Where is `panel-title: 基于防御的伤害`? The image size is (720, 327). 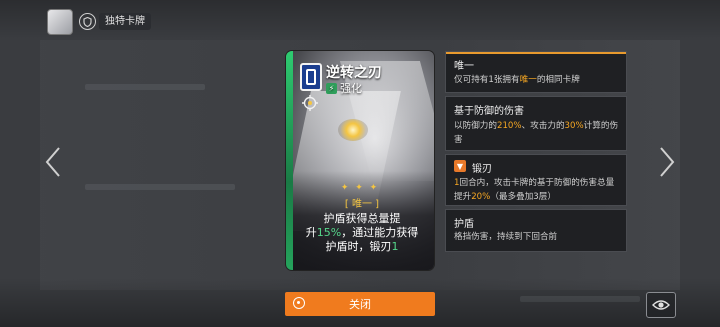
panel-title: 基于防御的伤害 is located at coordinates (489, 111).